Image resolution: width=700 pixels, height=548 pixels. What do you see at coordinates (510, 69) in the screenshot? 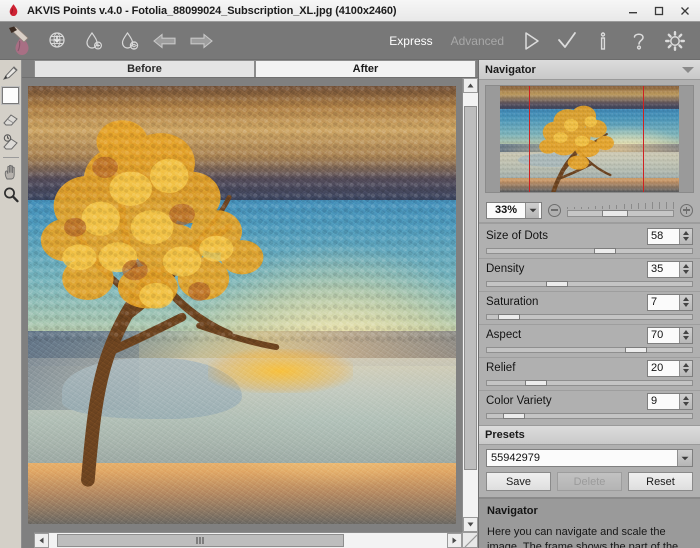
I see `navigator-title: Navigator` at bounding box center [510, 69].